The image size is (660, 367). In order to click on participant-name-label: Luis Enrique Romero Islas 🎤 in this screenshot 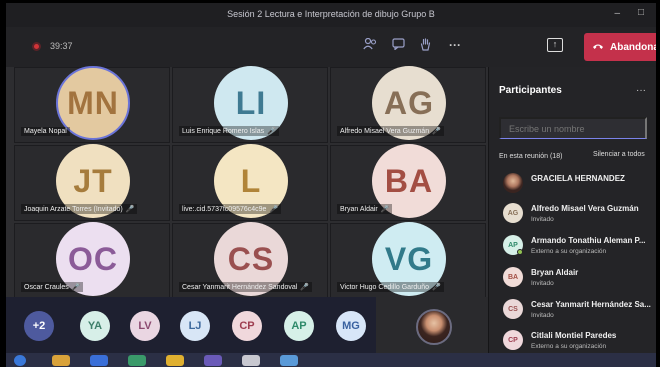, I will do `click(229, 131)`.